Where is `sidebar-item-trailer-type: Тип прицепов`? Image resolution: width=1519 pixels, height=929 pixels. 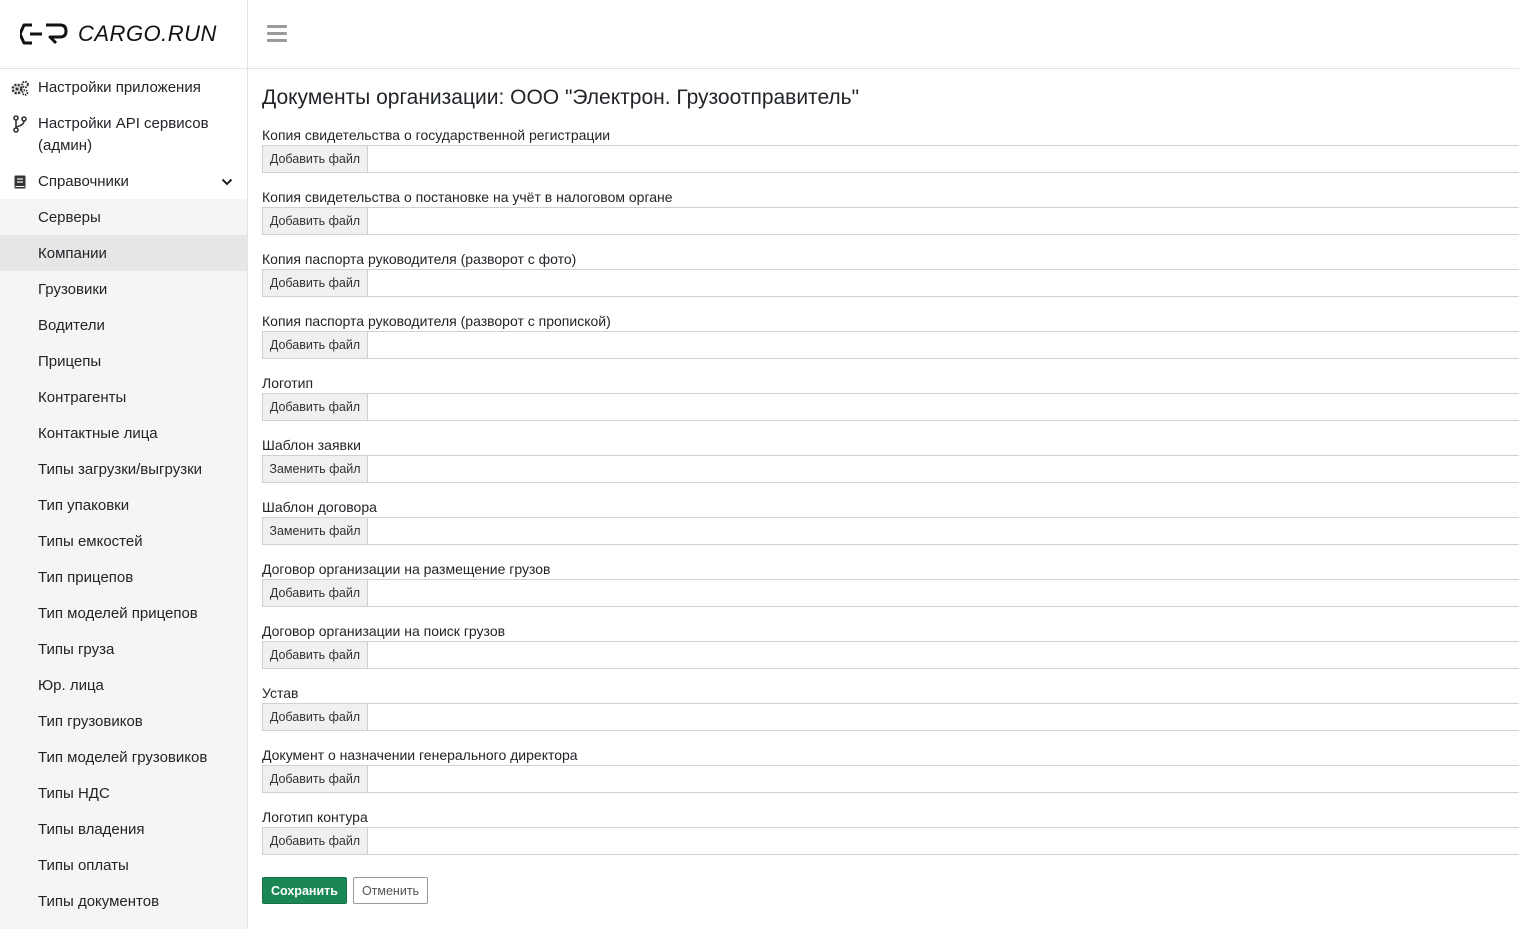 sidebar-item-trailer-type: Тип прицепов is located at coordinates (123, 577).